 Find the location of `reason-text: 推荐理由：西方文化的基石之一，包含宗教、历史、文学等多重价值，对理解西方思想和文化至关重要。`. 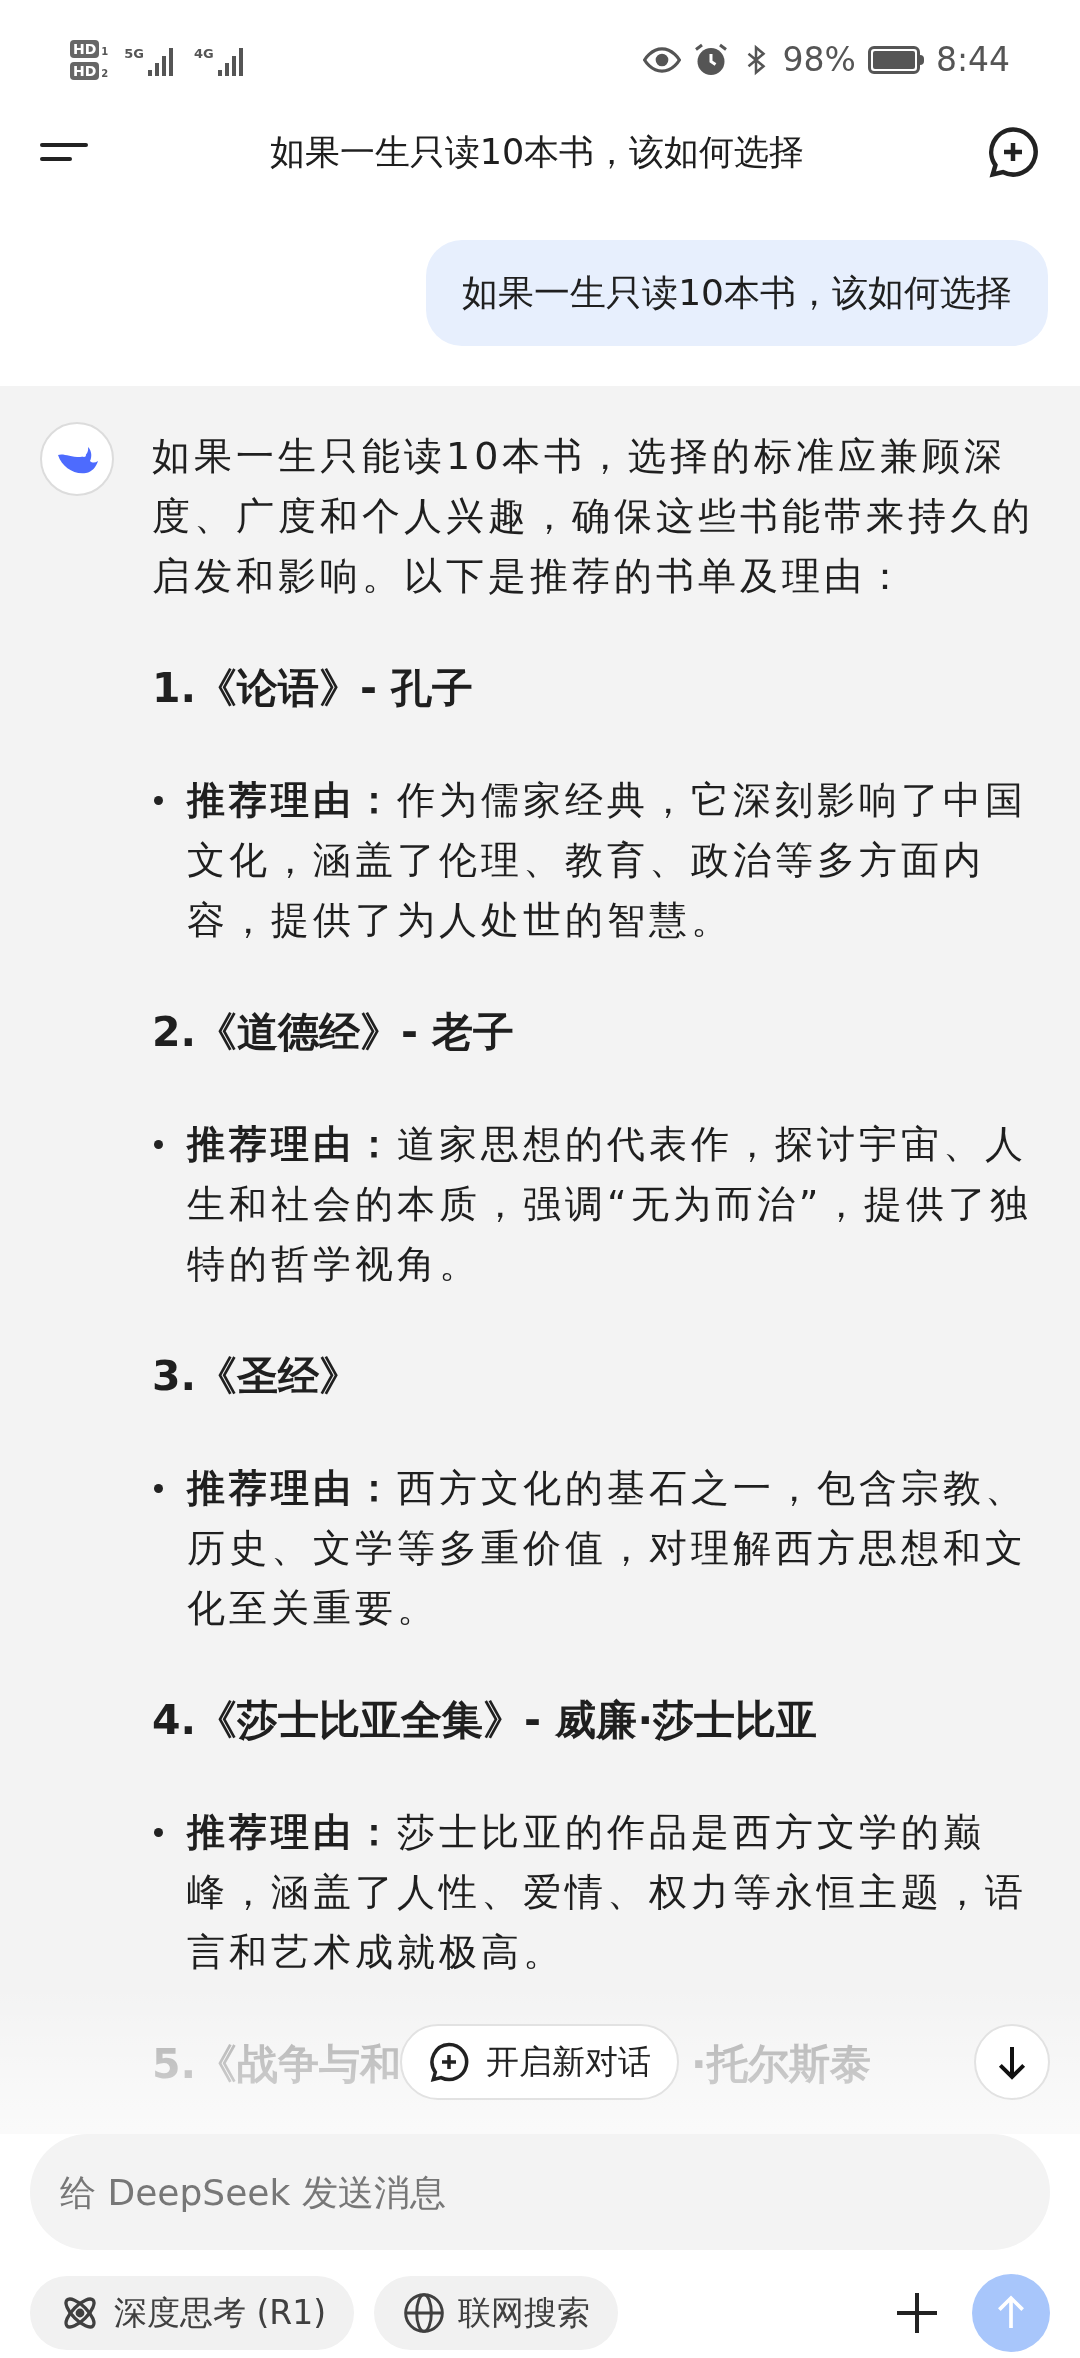

reason-text: 推荐理由：西方文化的基石之一，包含宗教、历史、文学等多重价值，对理解西方思想和文化至关重要。 is located at coordinates (607, 1548).